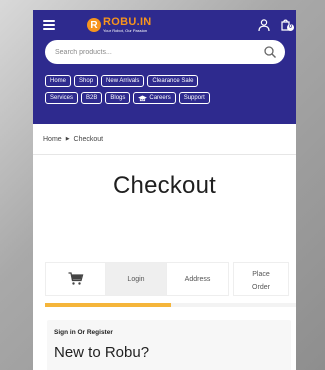 The width and height of the screenshot is (325, 370). I want to click on signin-label: Sign in Or Register, so click(83, 332).